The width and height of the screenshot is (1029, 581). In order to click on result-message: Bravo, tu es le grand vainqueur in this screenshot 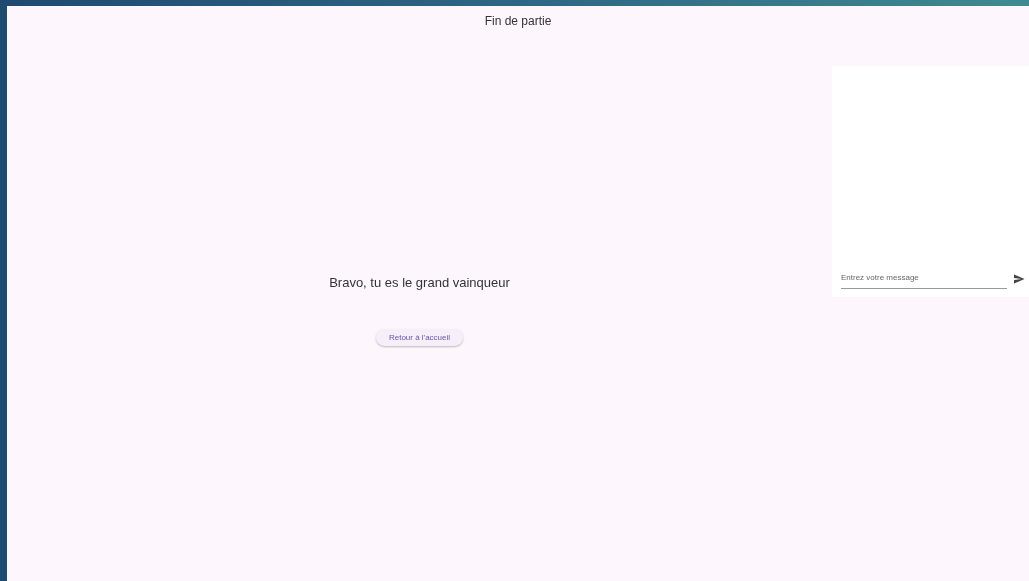, I will do `click(419, 282)`.